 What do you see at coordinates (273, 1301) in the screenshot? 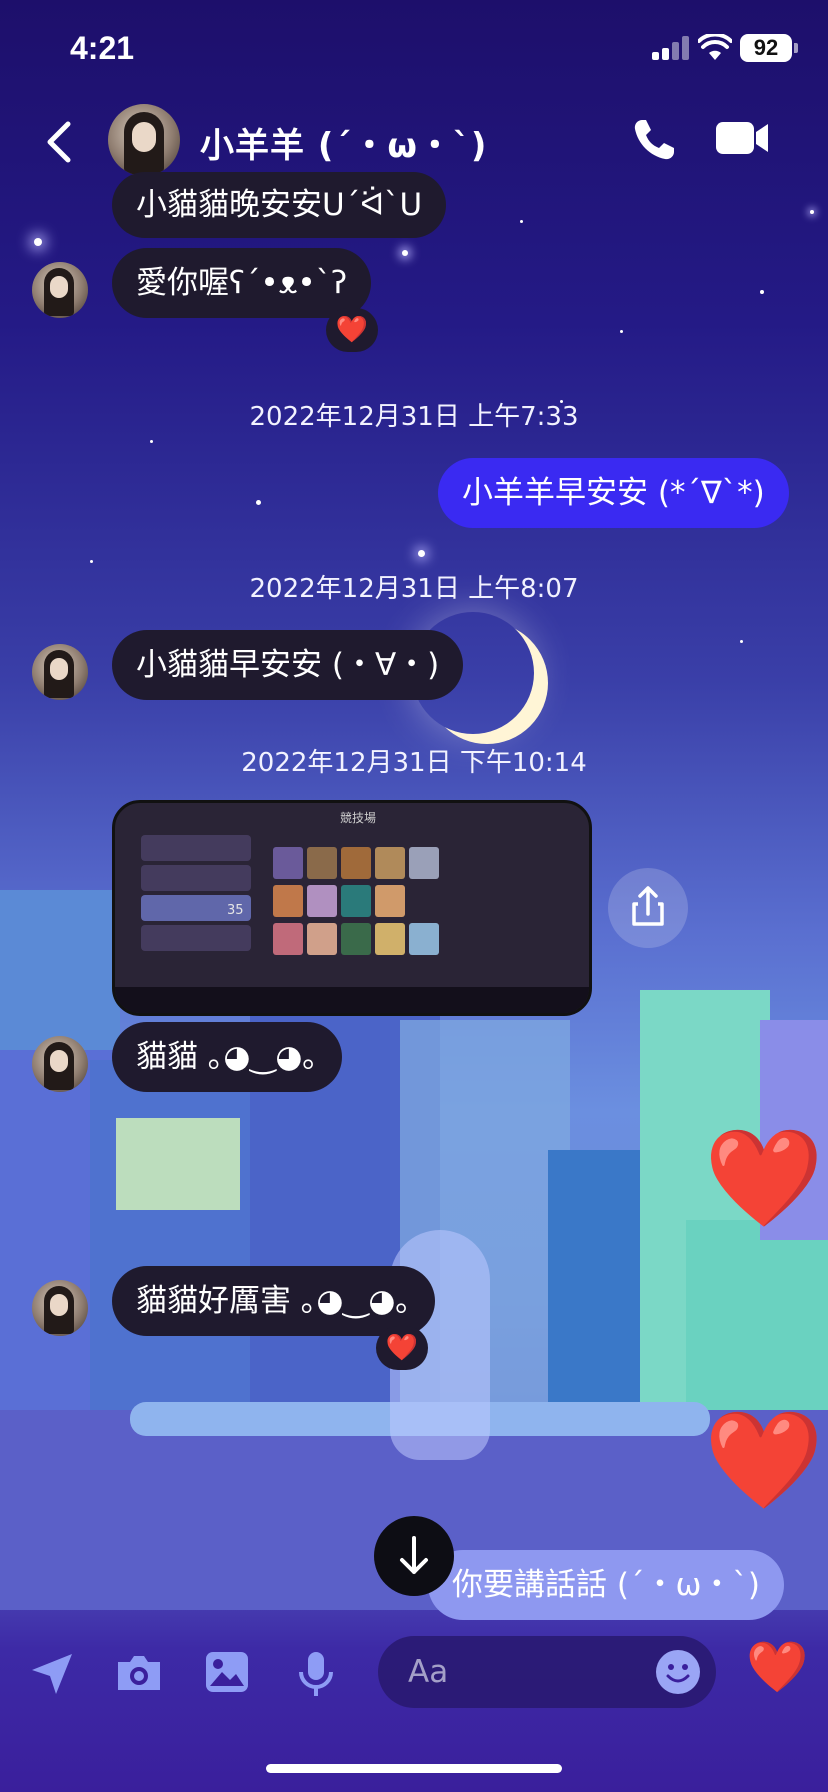
I see `message-bubble-incoming: 貓貓好厲害 ｡◕‿◕｡` at bounding box center [273, 1301].